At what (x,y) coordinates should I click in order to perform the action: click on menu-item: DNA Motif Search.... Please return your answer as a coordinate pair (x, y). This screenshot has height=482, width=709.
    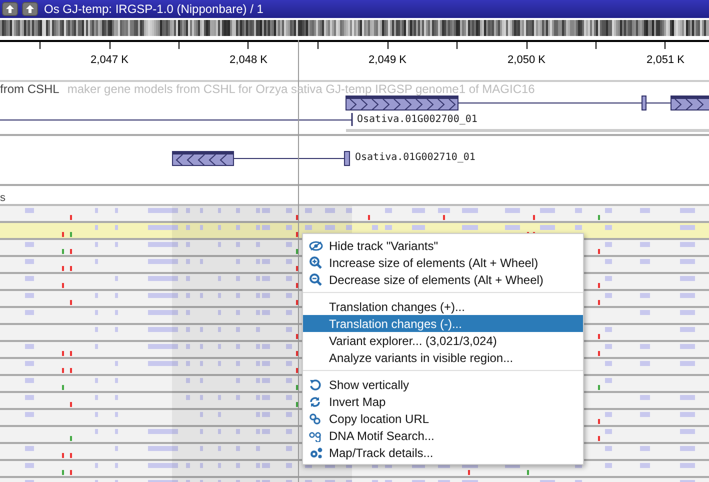
    Looking at the image, I should click on (443, 435).